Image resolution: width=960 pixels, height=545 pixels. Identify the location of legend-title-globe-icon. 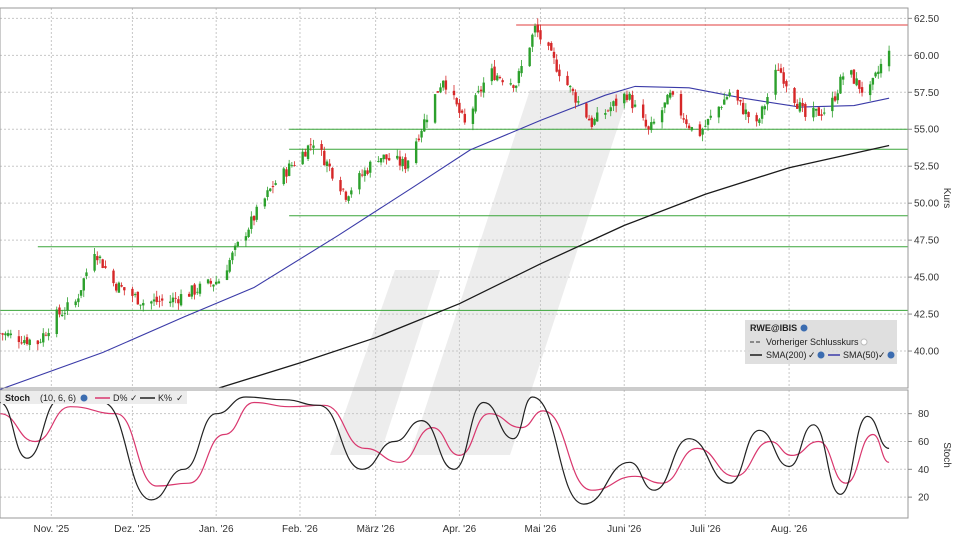
(804, 328).